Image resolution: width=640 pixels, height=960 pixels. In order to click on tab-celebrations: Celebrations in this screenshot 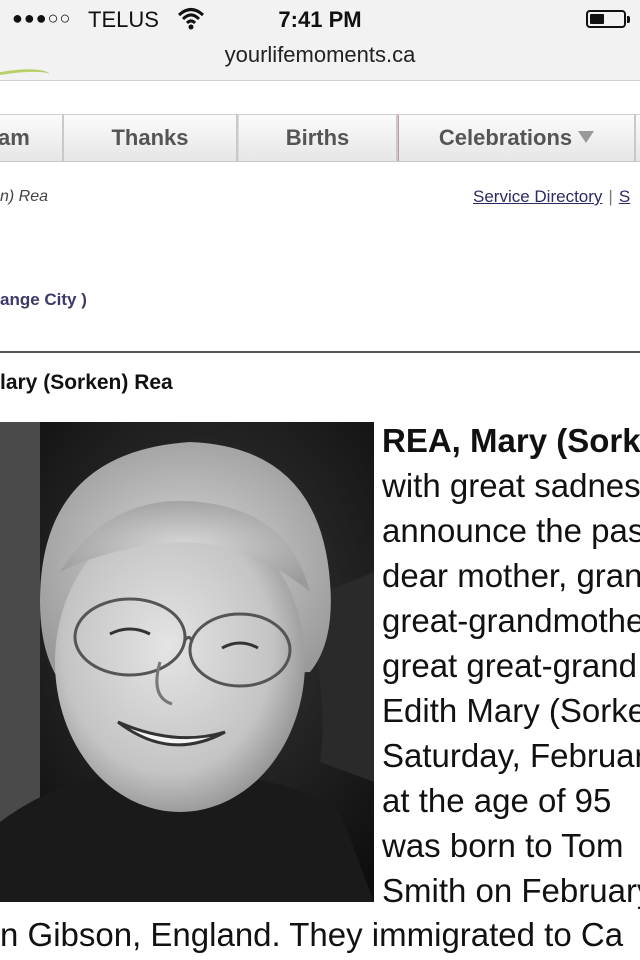, I will do `click(517, 138)`.